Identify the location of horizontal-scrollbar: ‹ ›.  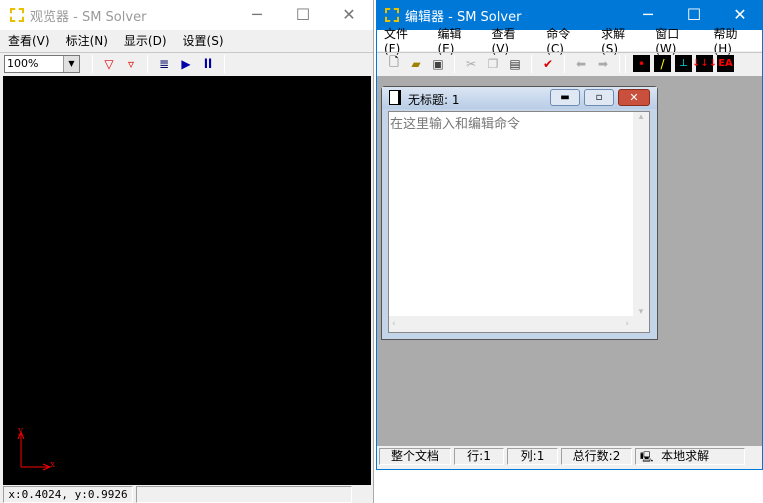
(511, 324).